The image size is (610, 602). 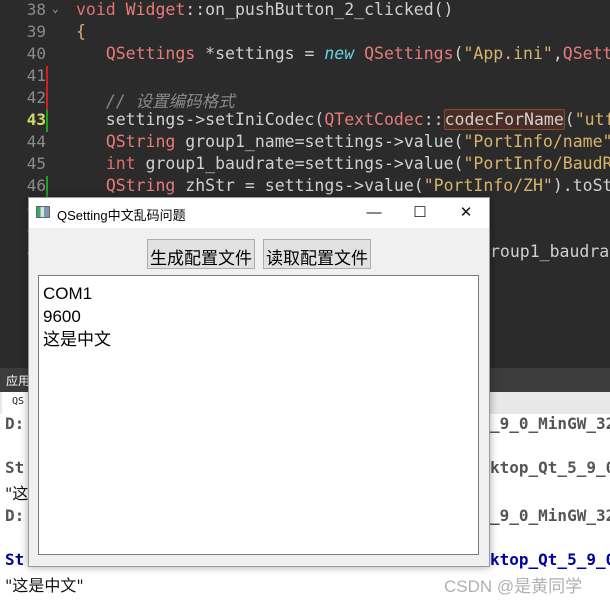 What do you see at coordinates (420, 213) in the screenshot?
I see `maximize-button: ☐` at bounding box center [420, 213].